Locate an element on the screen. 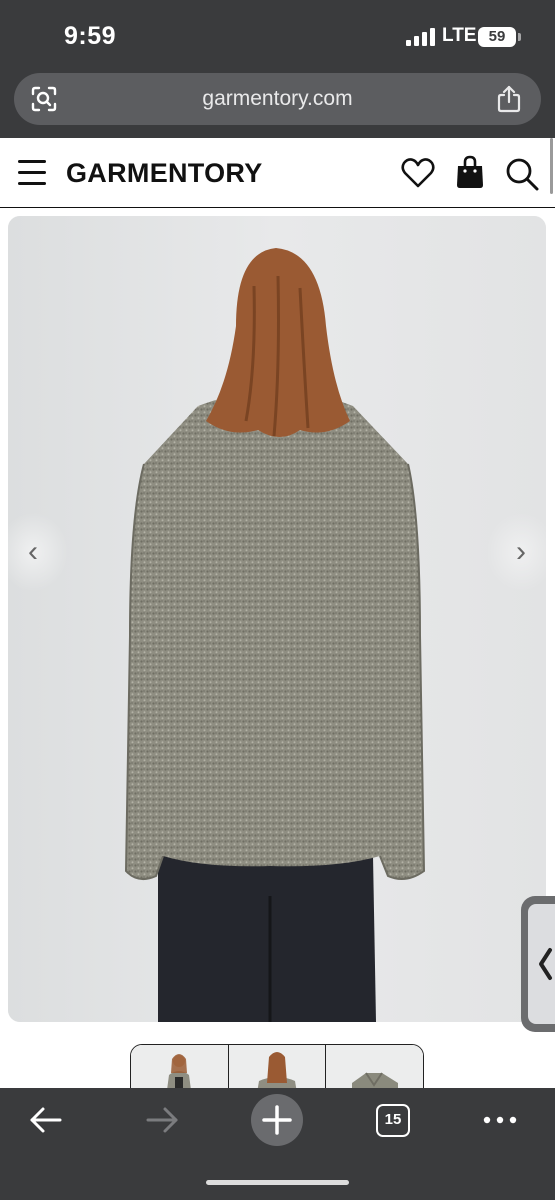  thumbnail-front-view is located at coordinates (180, 1066).